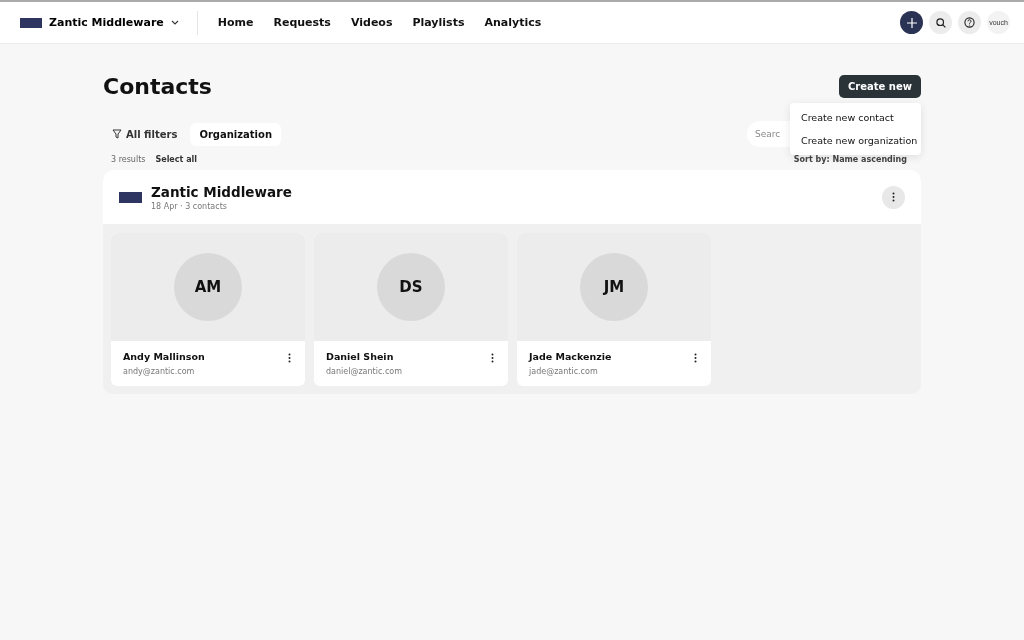  I want to click on search-button, so click(940, 22).